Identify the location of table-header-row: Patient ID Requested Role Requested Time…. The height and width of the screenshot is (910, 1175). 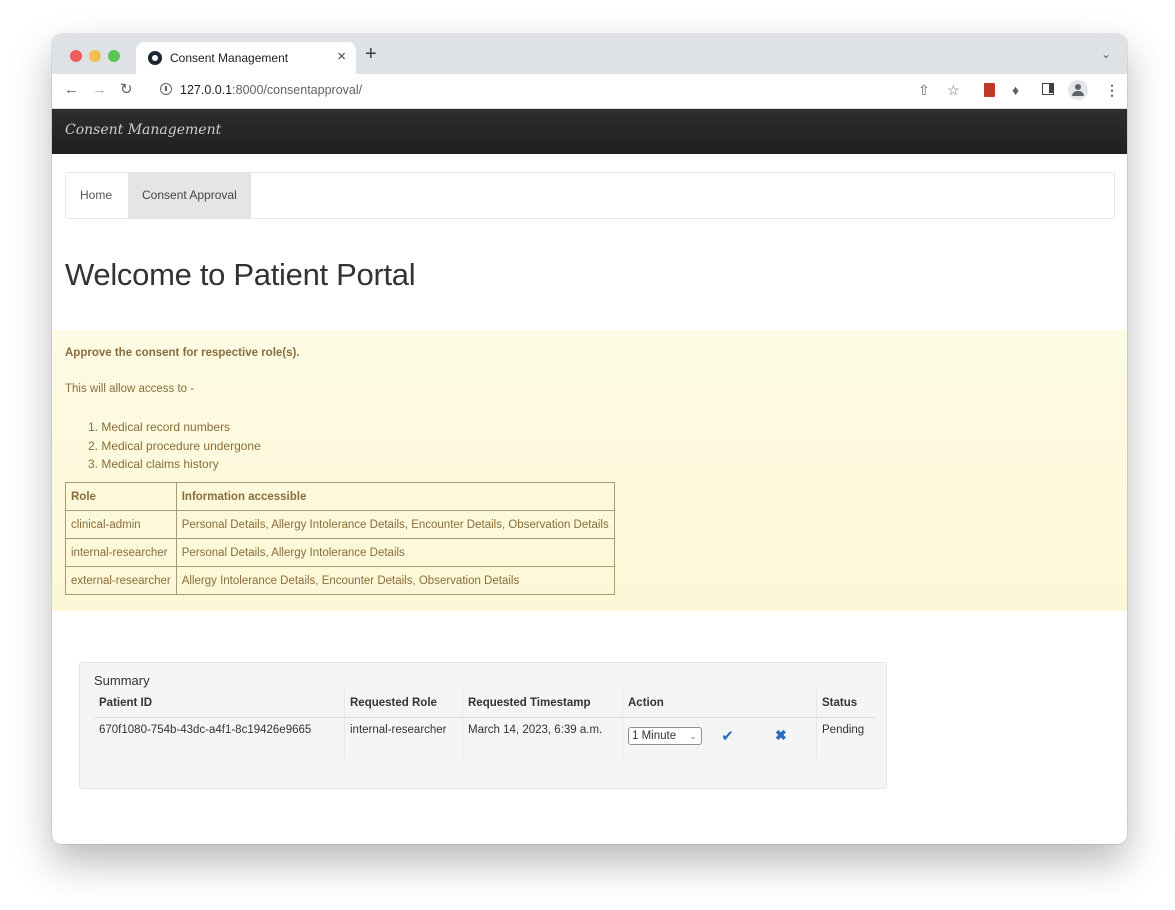
(484, 703).